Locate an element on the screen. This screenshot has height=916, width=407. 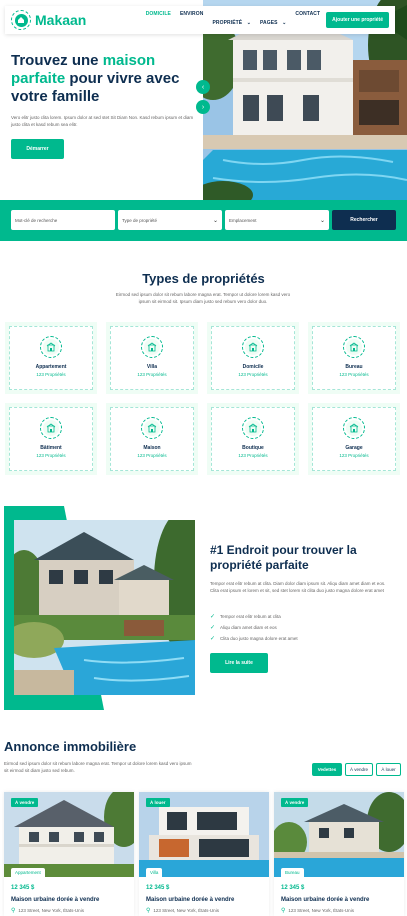
filter-featured: Vedettes is located at coordinates (327, 769).